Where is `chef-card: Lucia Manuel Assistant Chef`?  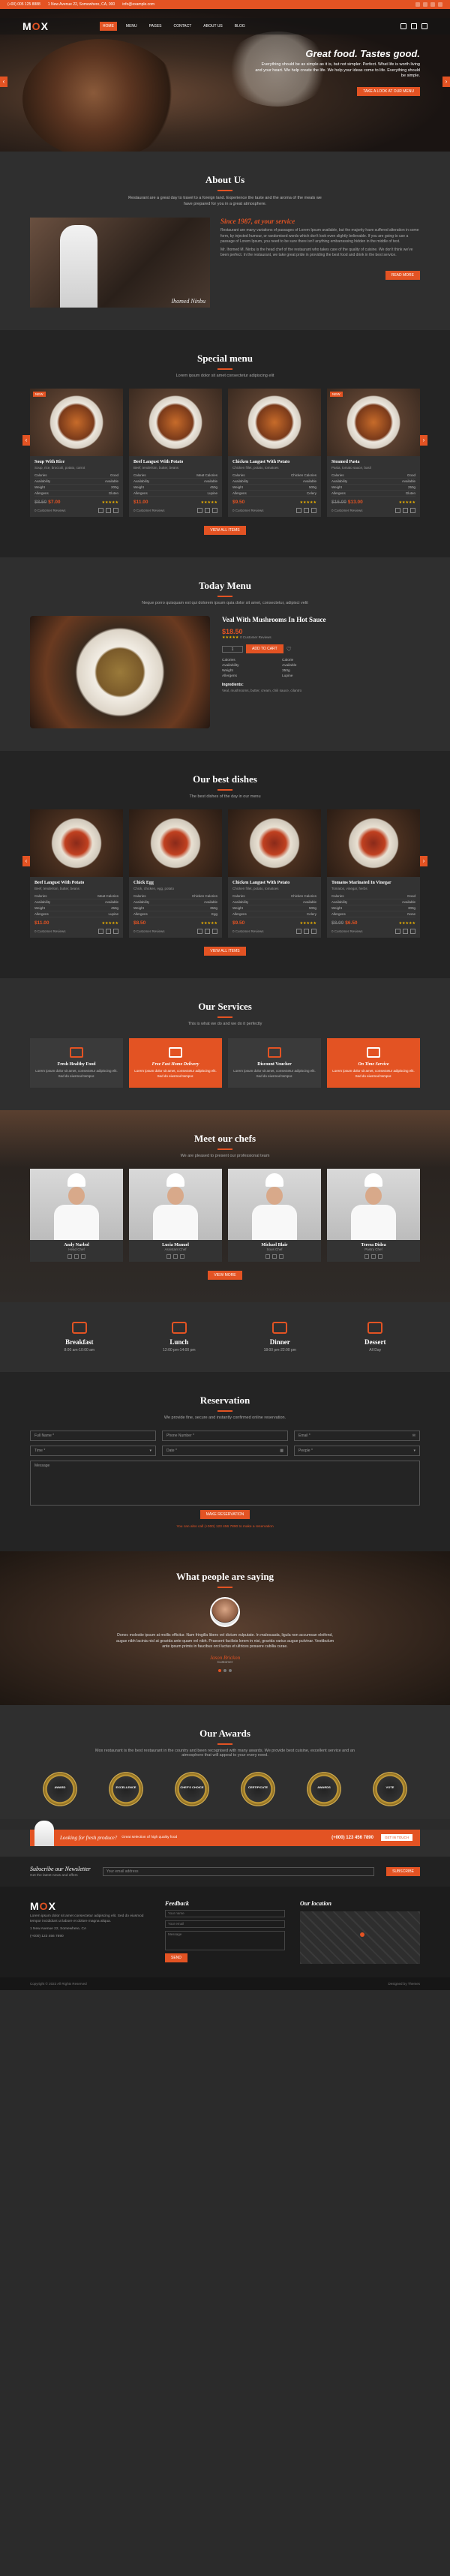 chef-card: Lucia Manuel Assistant Chef is located at coordinates (175, 1215).